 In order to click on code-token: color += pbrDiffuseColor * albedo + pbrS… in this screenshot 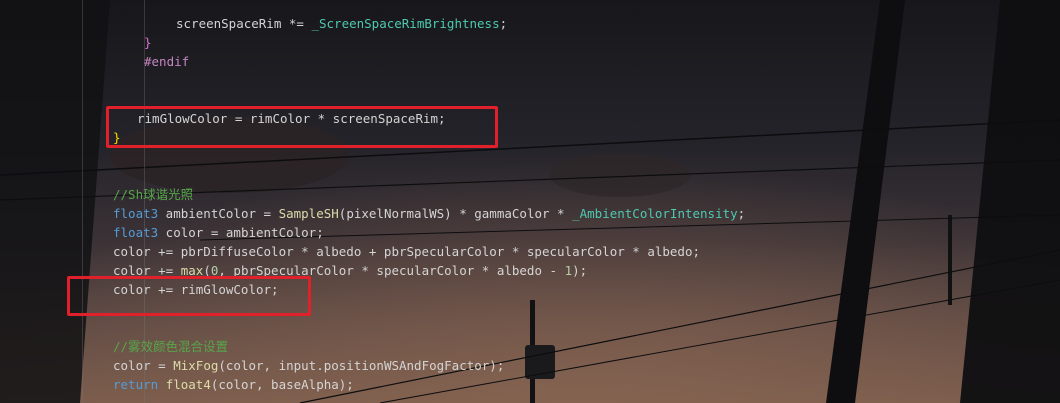, I will do `click(406, 251)`.